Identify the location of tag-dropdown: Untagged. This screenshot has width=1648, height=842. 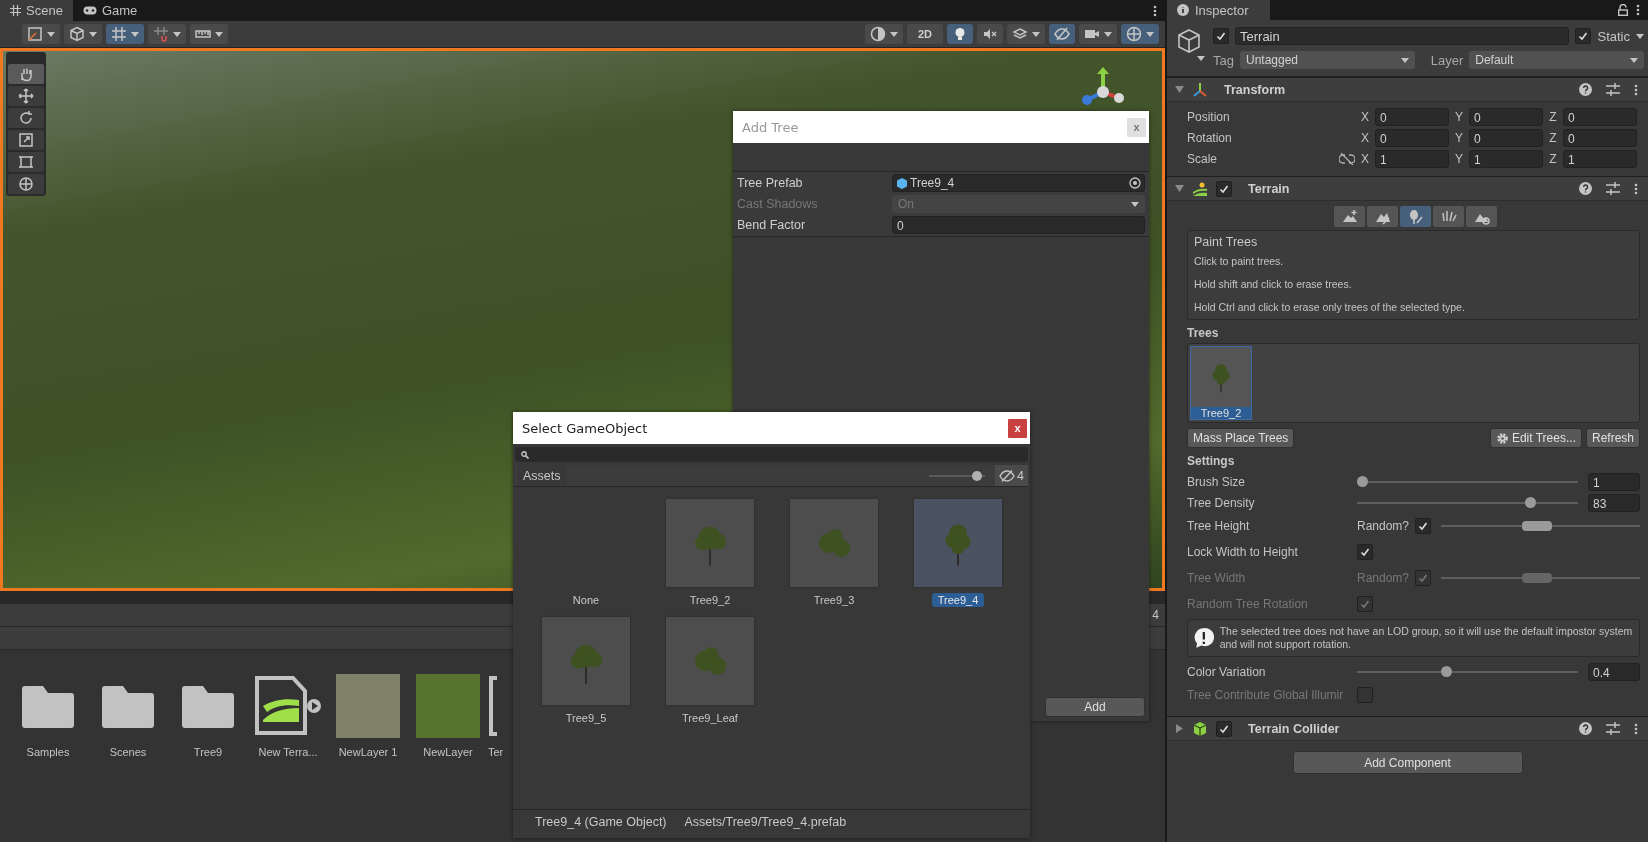
(1327, 60).